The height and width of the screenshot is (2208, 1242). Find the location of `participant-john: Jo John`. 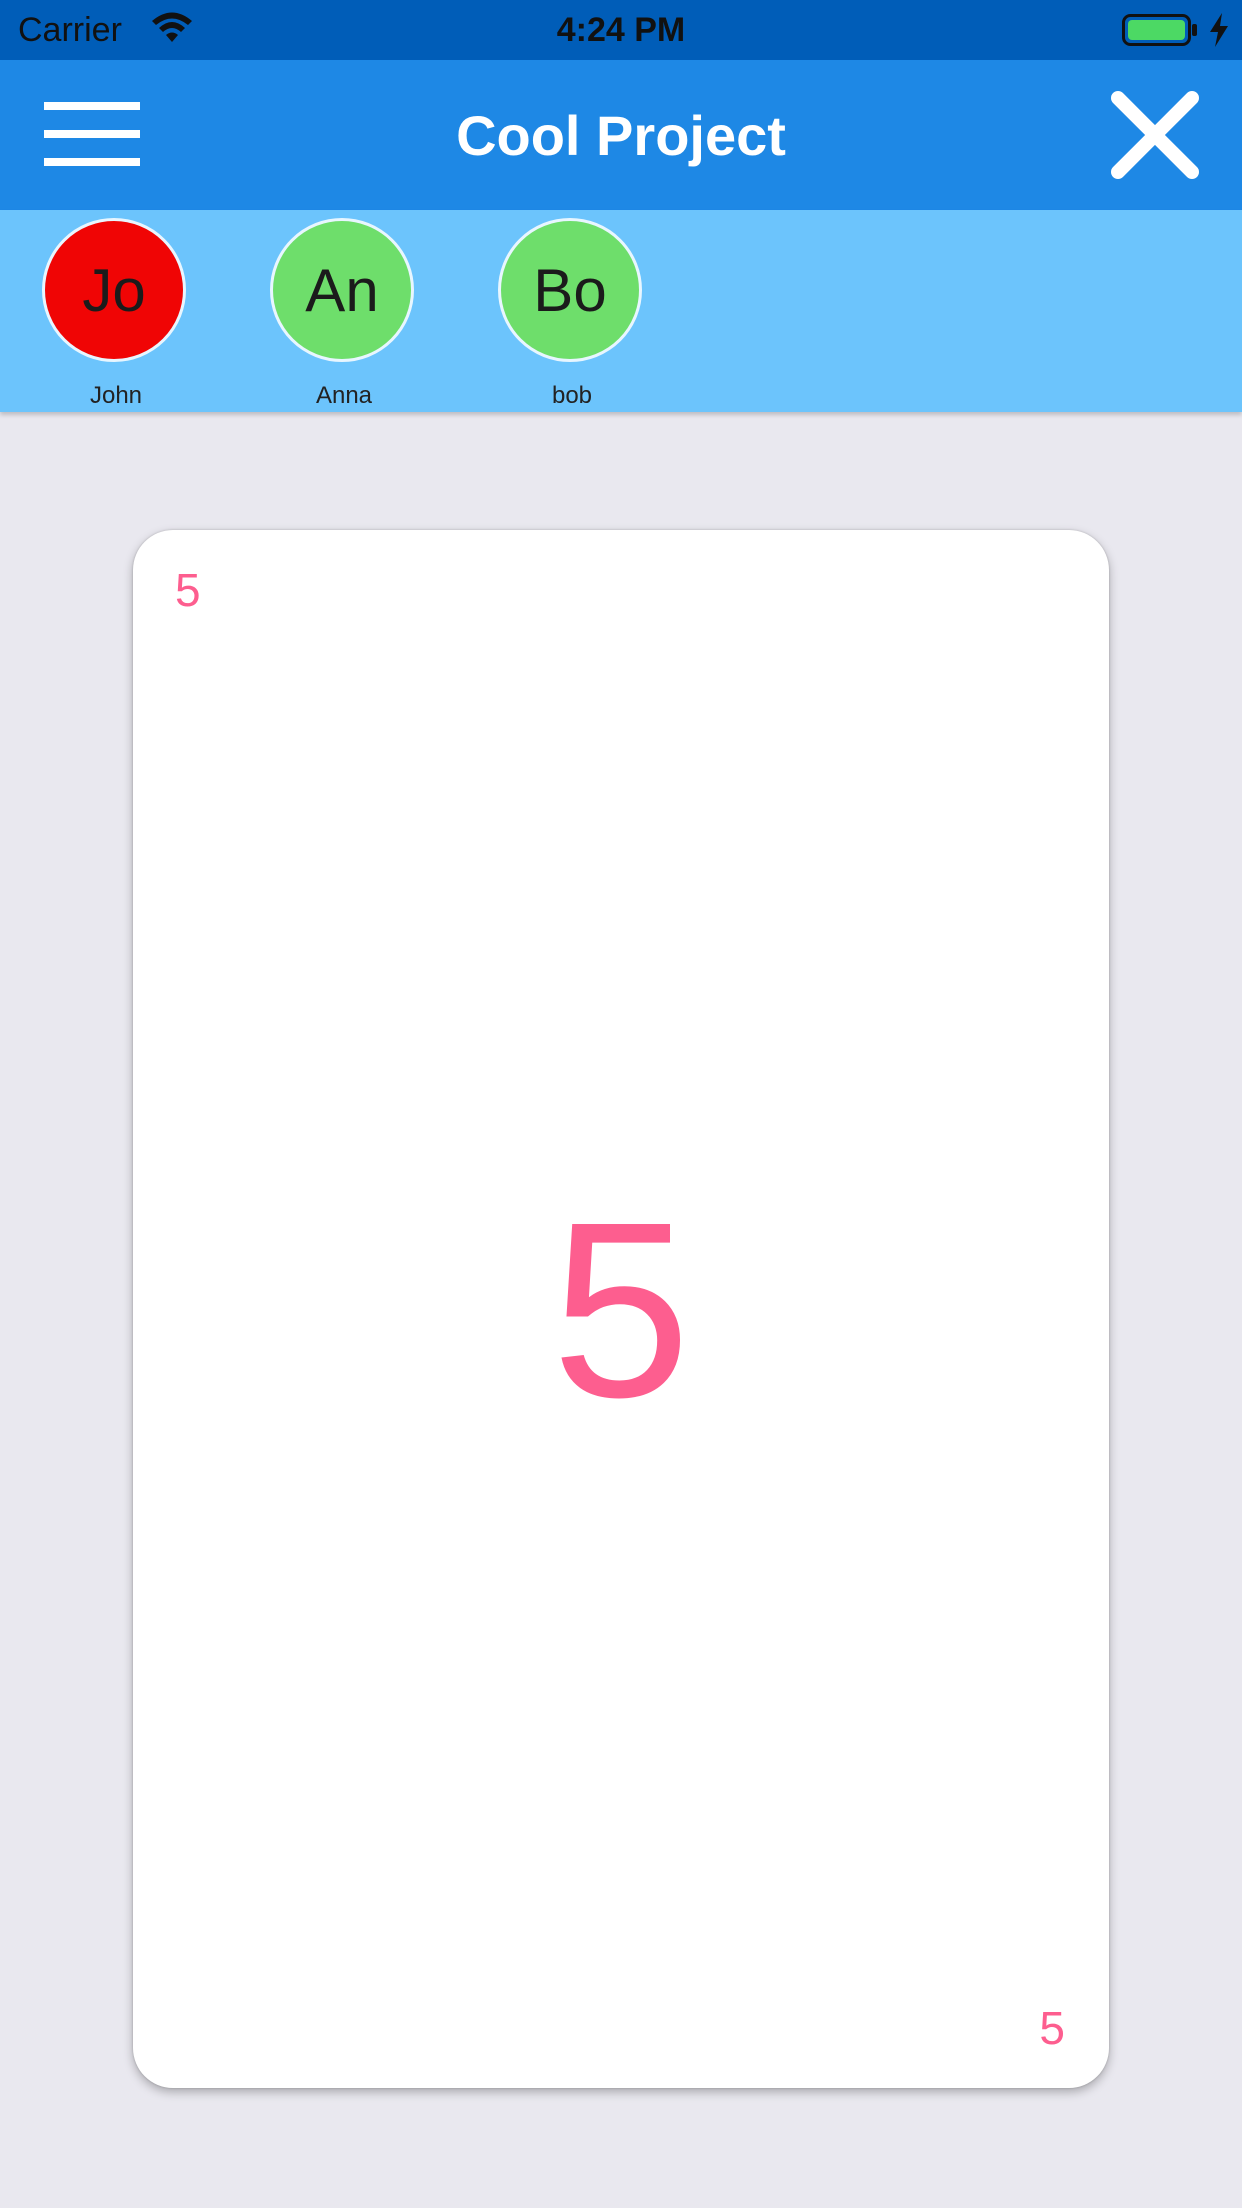

participant-john: Jo John is located at coordinates (116, 313).